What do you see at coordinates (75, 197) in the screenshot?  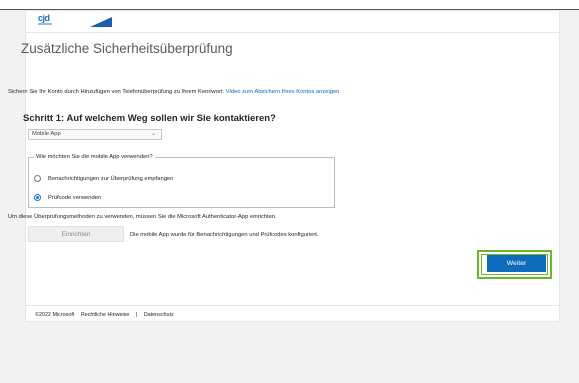 I see `option-code-label: Prüfcode verwenden` at bounding box center [75, 197].